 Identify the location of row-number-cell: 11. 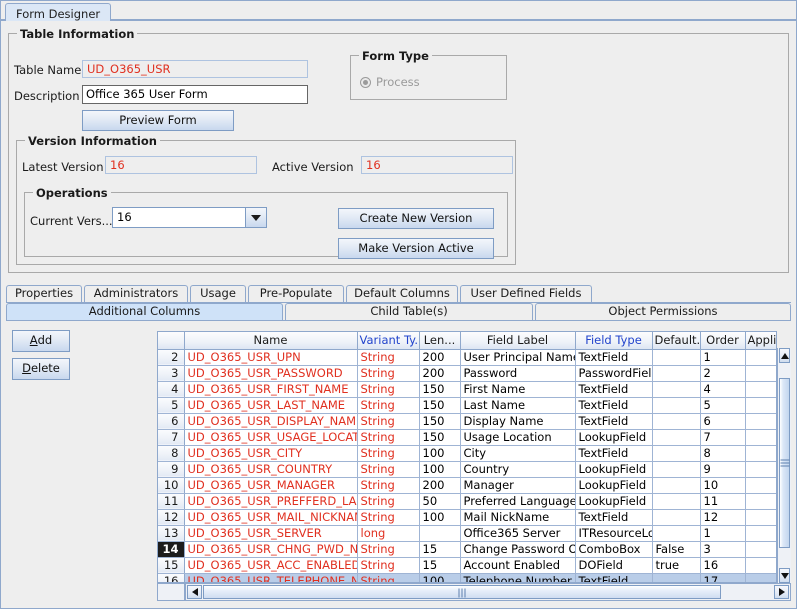
(171, 501).